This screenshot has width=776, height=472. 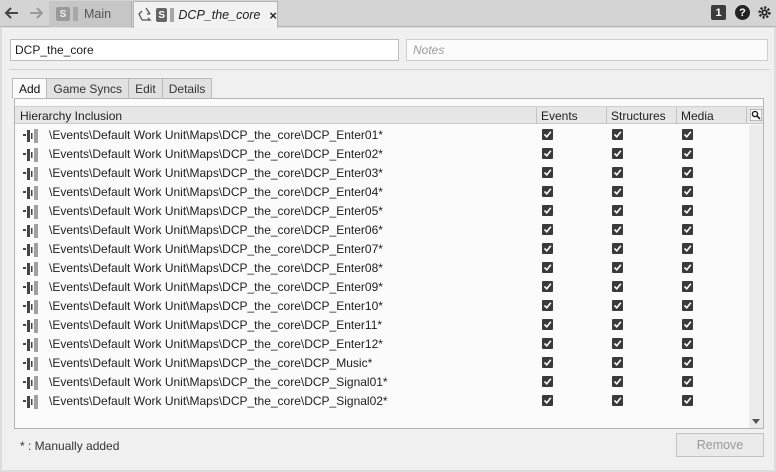 I want to click on soundbank-icon: S, so click(x=162, y=15).